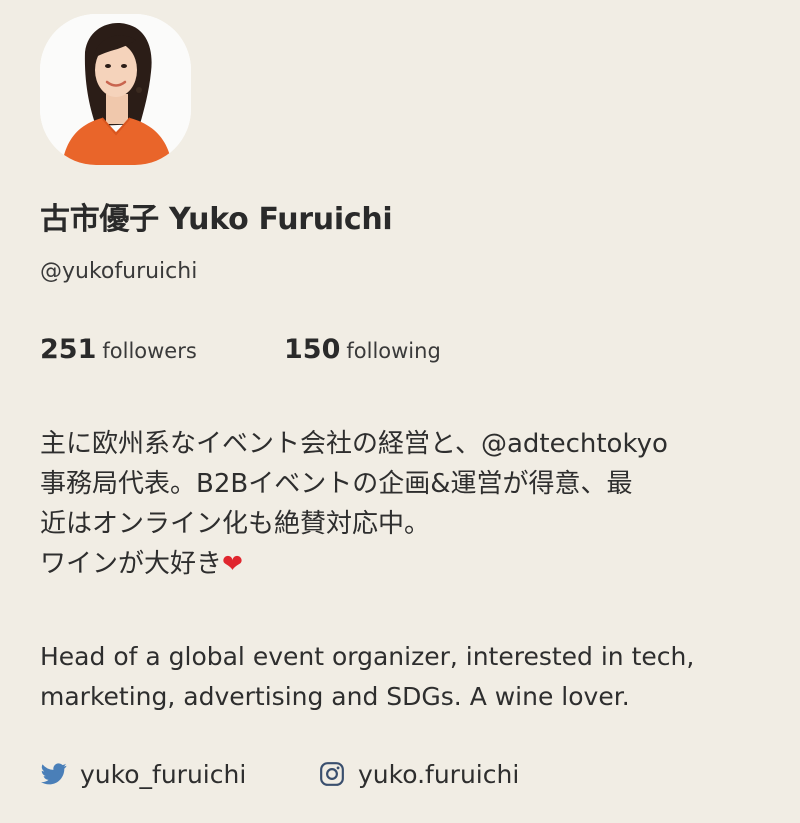  Describe the element at coordinates (119, 271) in the screenshot. I see `username: @yukofuruichi` at that location.